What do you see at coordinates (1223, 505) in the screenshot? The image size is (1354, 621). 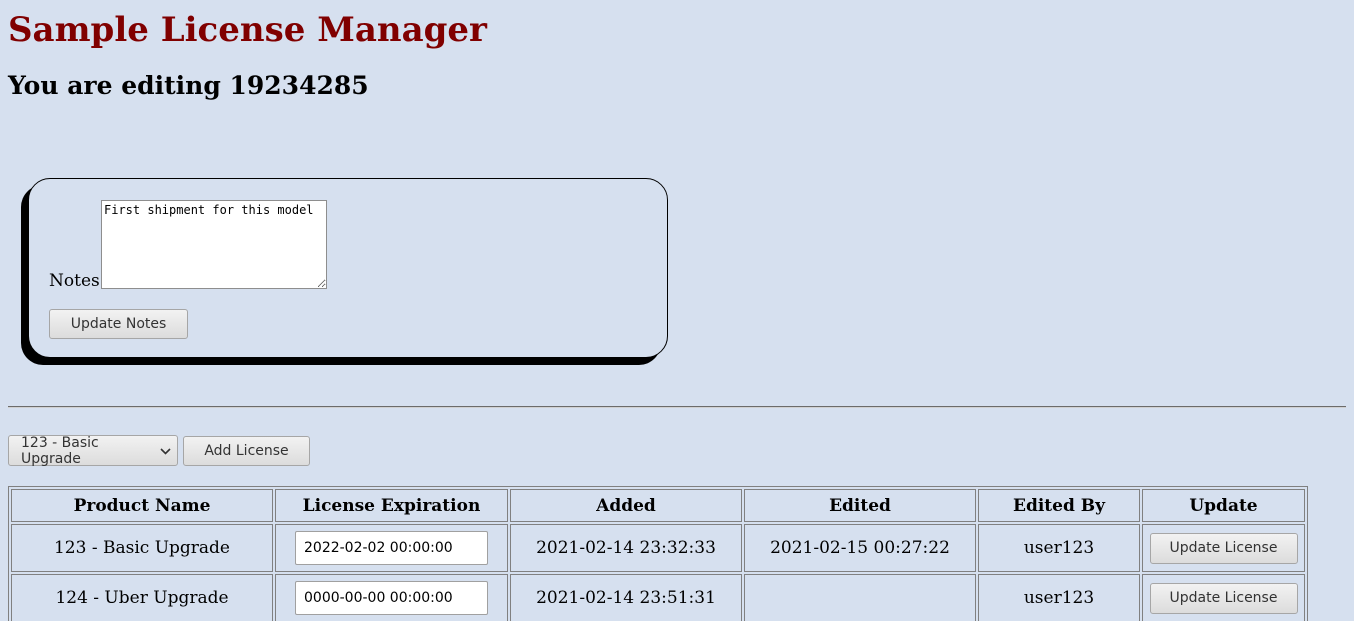 I see `header-update: Update` at bounding box center [1223, 505].